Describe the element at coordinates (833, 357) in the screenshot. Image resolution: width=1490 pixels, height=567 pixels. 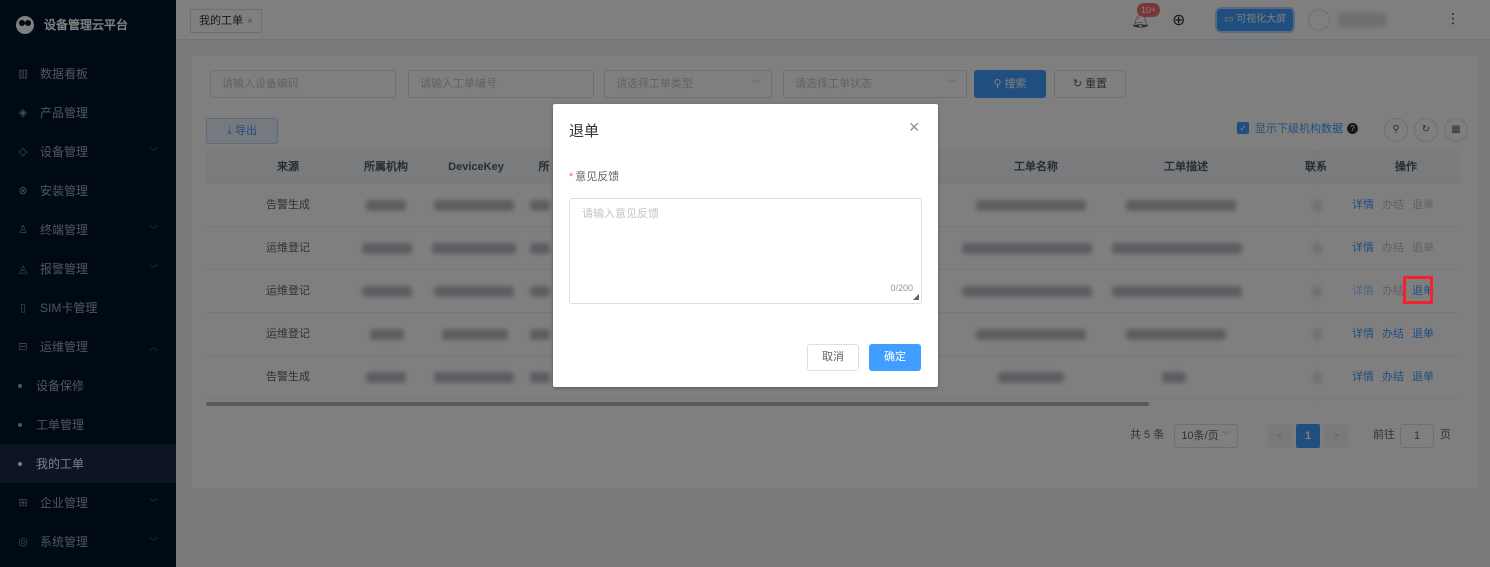
I see `cancel-button: 取消` at that location.